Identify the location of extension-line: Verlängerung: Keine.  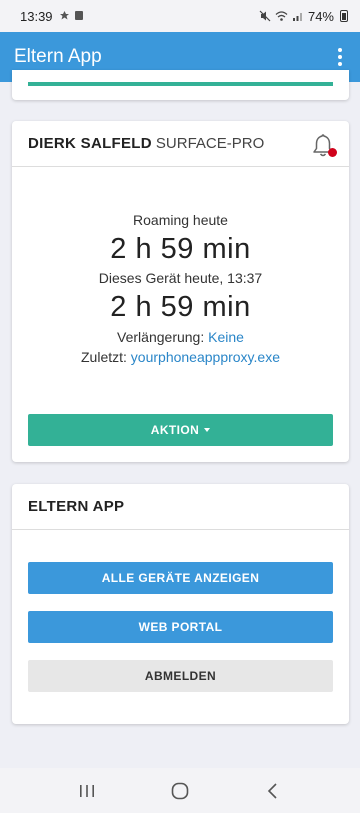
(180, 337).